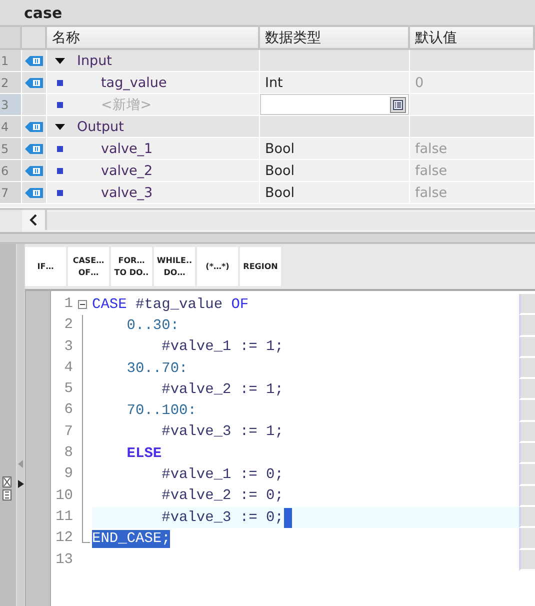 The height and width of the screenshot is (606, 535). I want to click on collapse-icon, so click(82, 305).